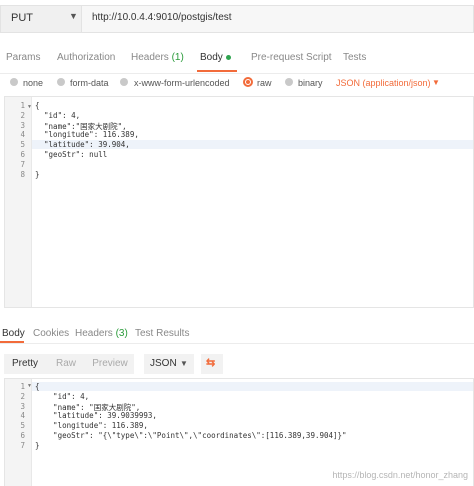 The image size is (474, 486). What do you see at coordinates (252, 386) in the screenshot?
I see `active-line-highlight` at bounding box center [252, 386].